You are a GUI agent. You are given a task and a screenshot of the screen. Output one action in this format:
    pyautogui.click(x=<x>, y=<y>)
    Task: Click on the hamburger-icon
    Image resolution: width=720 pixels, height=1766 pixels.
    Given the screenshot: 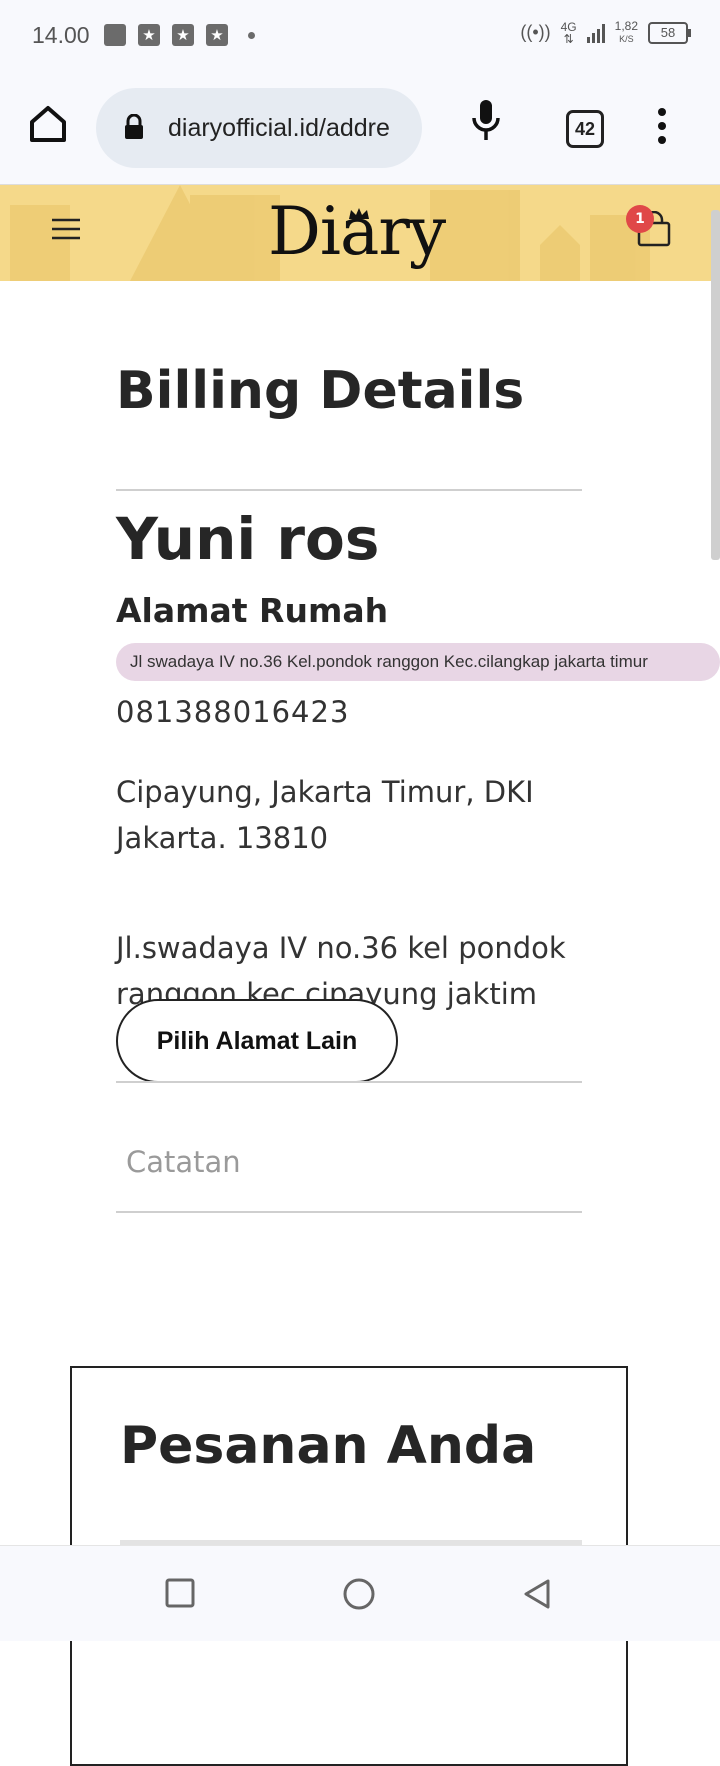 What is the action you would take?
    pyautogui.click(x=66, y=229)
    